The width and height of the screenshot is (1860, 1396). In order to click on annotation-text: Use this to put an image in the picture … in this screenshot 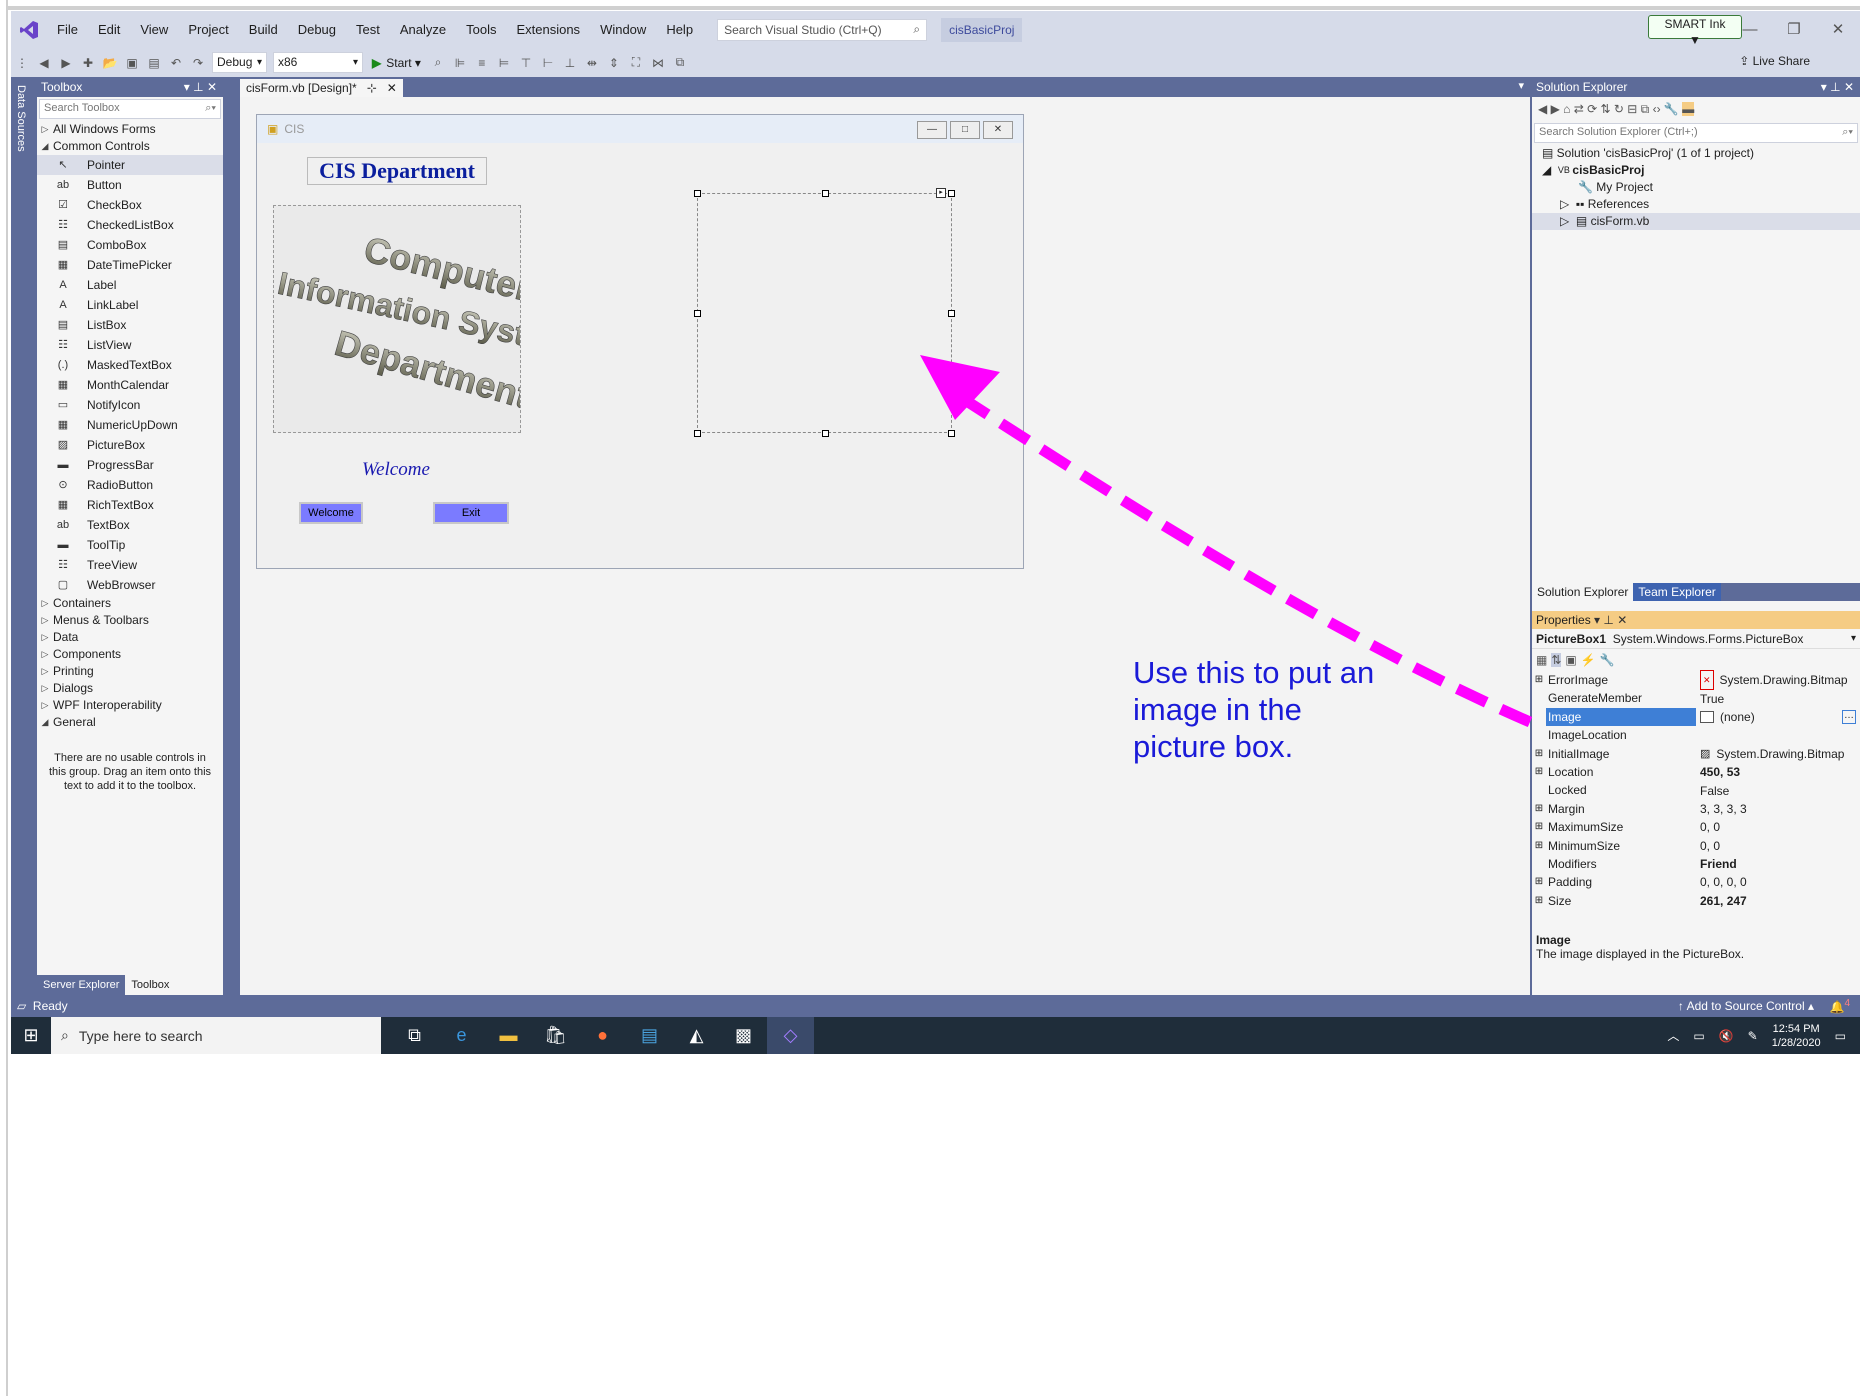, I will do `click(1254, 709)`.